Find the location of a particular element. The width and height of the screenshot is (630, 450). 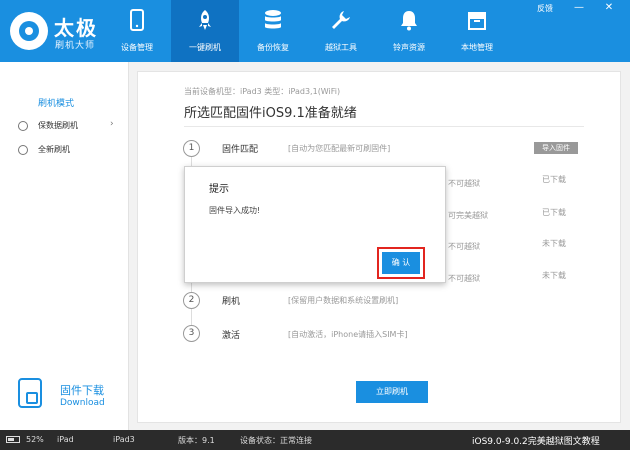

step-description: [自动为您匹配最新可刷固件] is located at coordinates (339, 148).